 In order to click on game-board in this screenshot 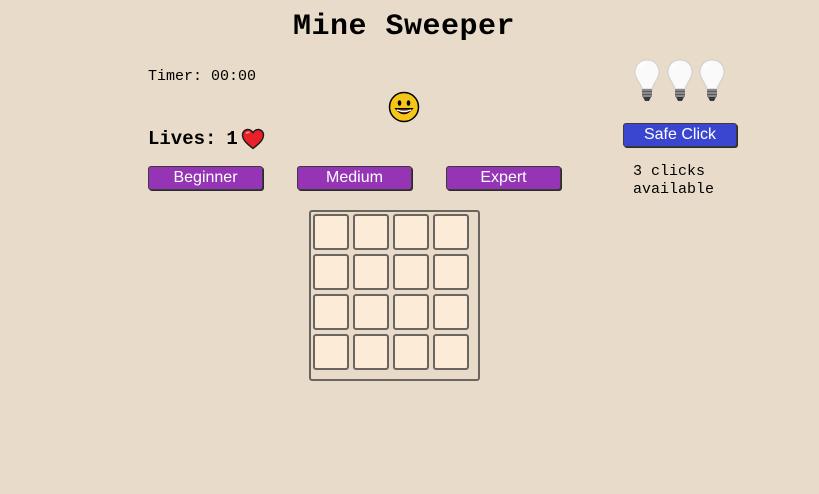, I will do `click(394, 295)`.